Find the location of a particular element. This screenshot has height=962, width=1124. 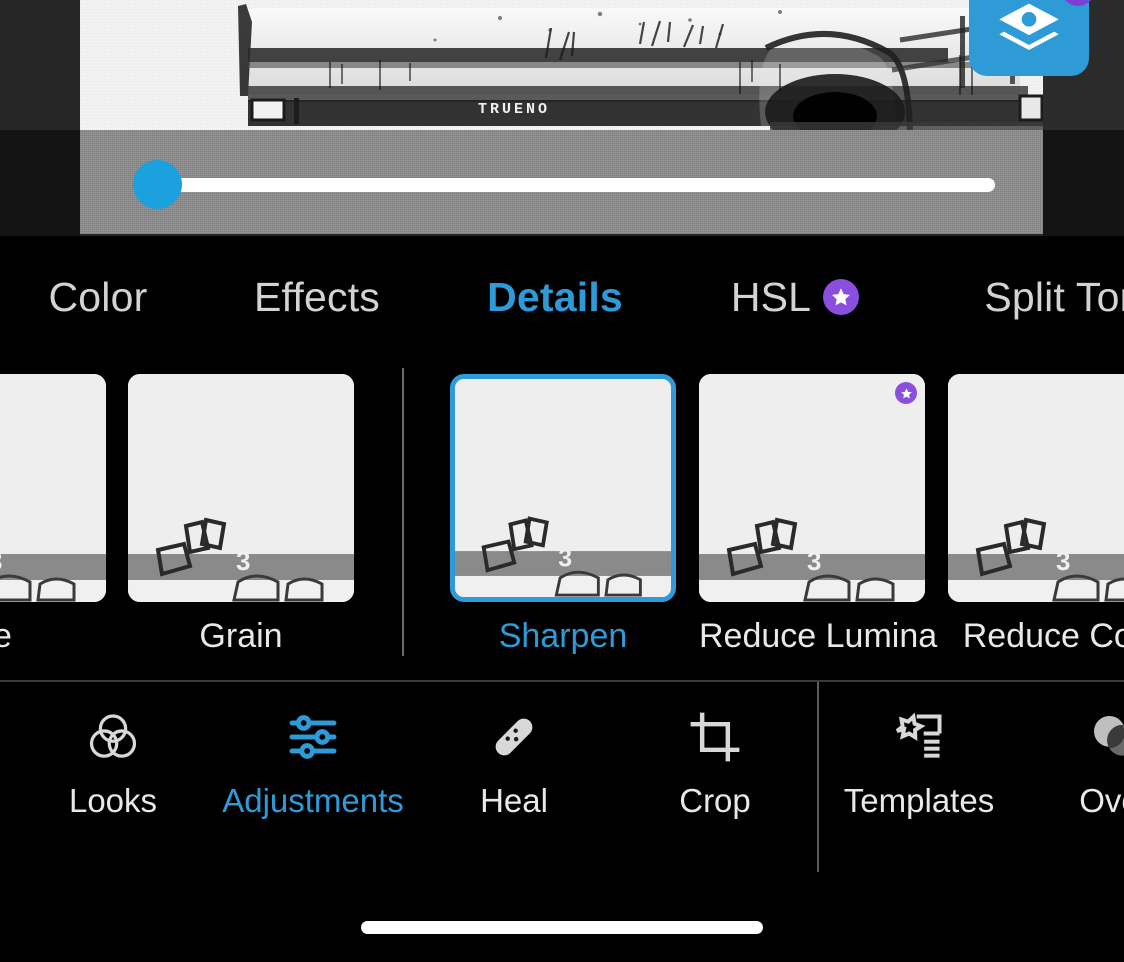

templates-icon is located at coordinates (919, 737).